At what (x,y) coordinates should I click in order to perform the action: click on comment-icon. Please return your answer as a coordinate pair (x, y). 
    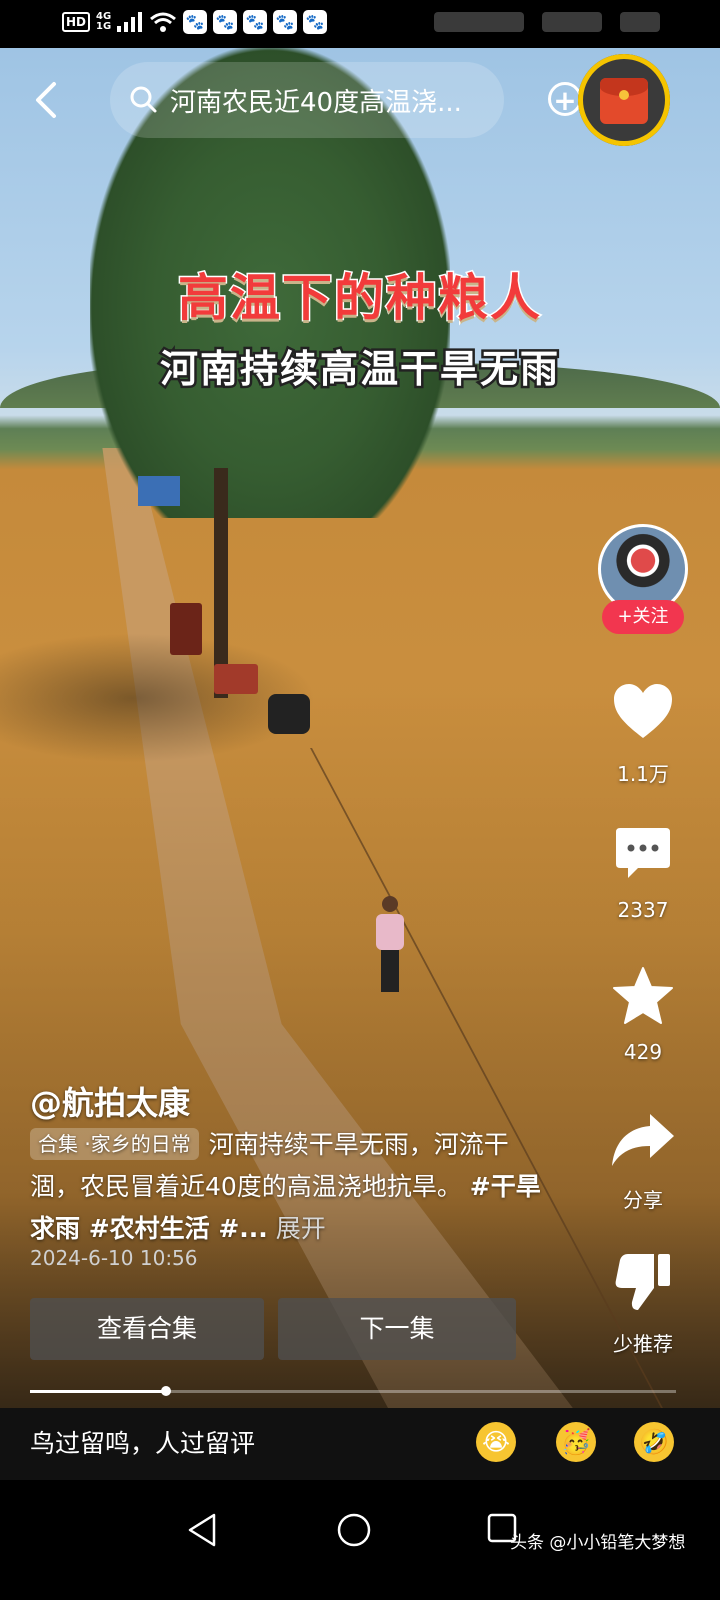
    Looking at the image, I should click on (643, 853).